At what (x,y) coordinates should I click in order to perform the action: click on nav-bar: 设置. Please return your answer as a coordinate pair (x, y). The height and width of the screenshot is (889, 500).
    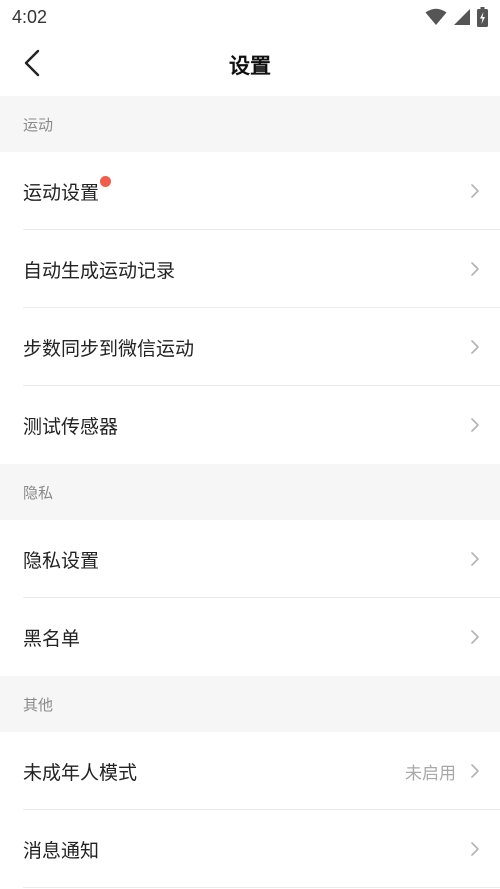
    Looking at the image, I should click on (250, 65).